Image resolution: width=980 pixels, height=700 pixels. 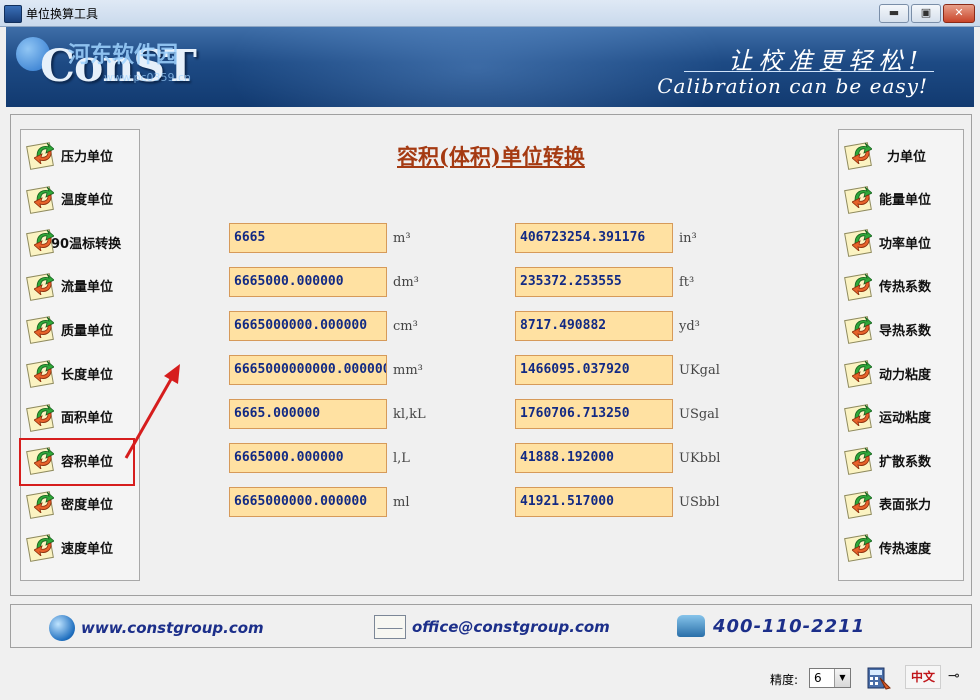 I want to click on left-nav-item: 温度单位, so click(x=69, y=199).